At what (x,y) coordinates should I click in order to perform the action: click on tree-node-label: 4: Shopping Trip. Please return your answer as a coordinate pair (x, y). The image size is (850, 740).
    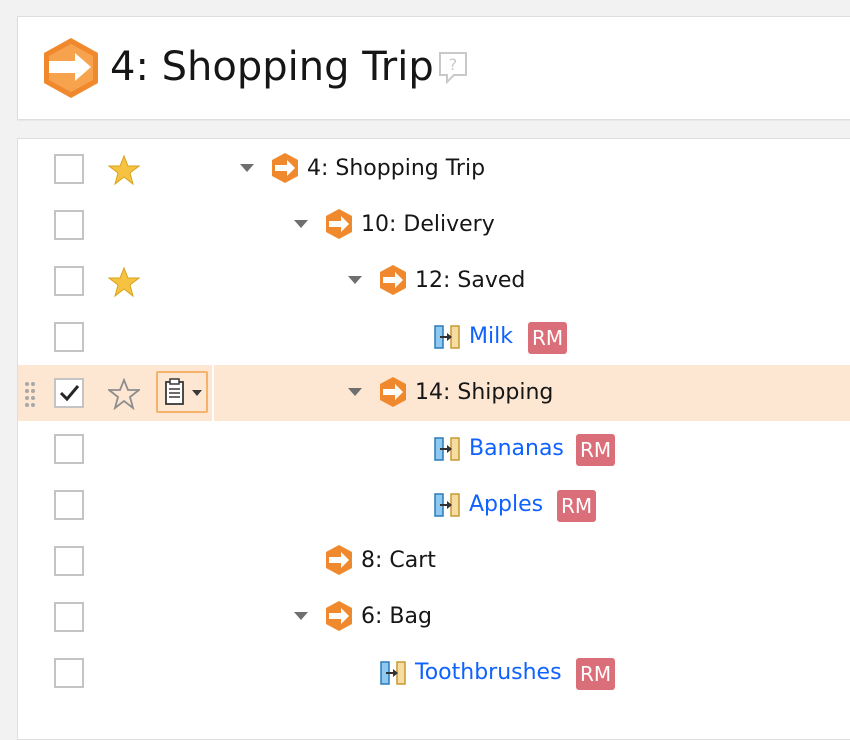
    Looking at the image, I should click on (396, 169).